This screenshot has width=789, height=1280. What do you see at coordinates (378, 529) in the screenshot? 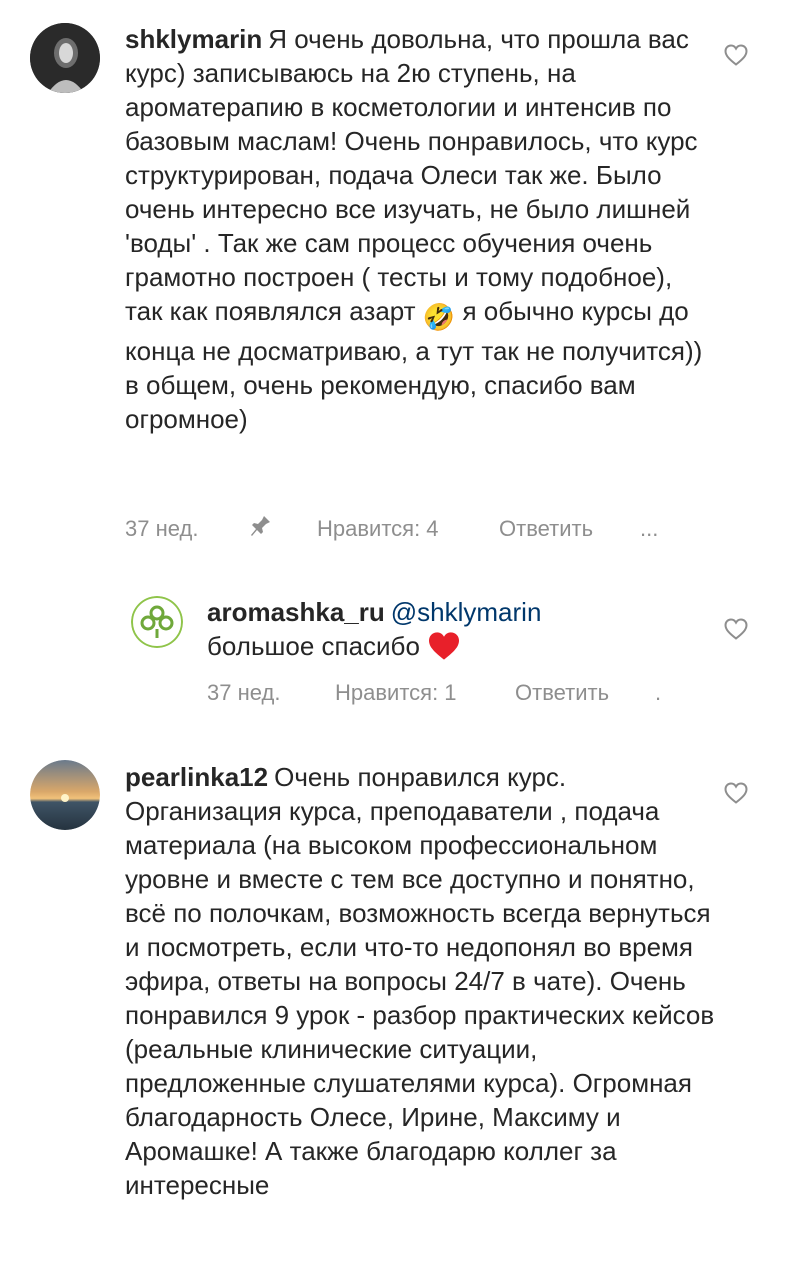
I see `comment-likes-count: Нравится: 4` at bounding box center [378, 529].